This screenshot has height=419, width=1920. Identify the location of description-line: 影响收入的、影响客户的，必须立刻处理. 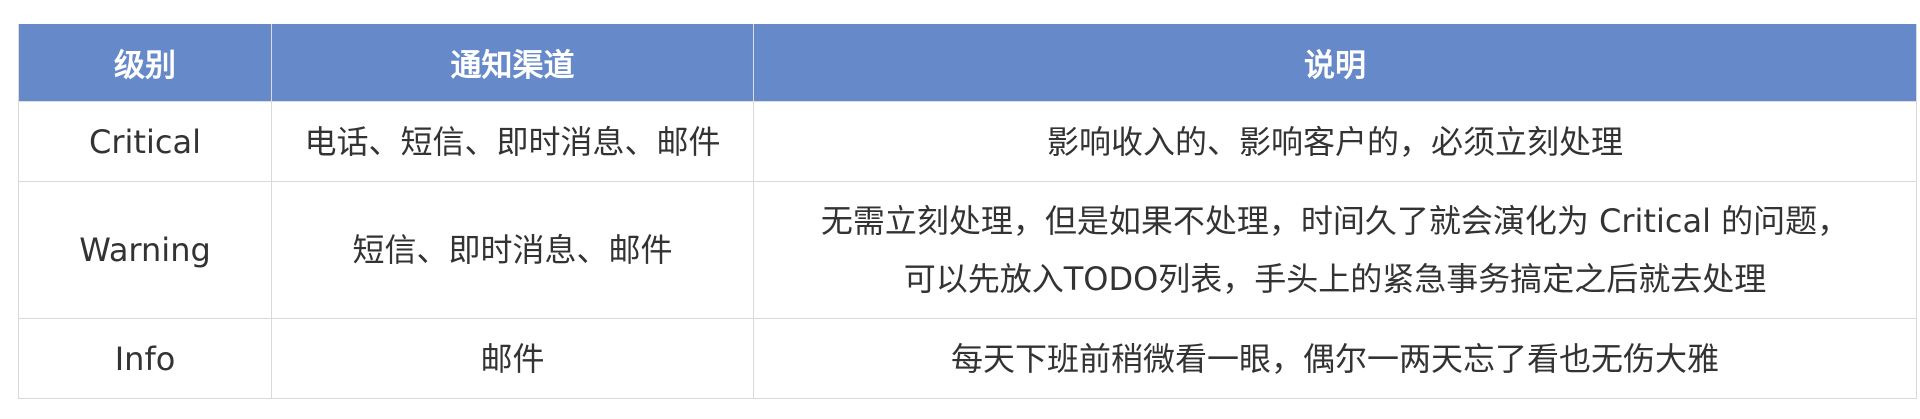
(1334, 141).